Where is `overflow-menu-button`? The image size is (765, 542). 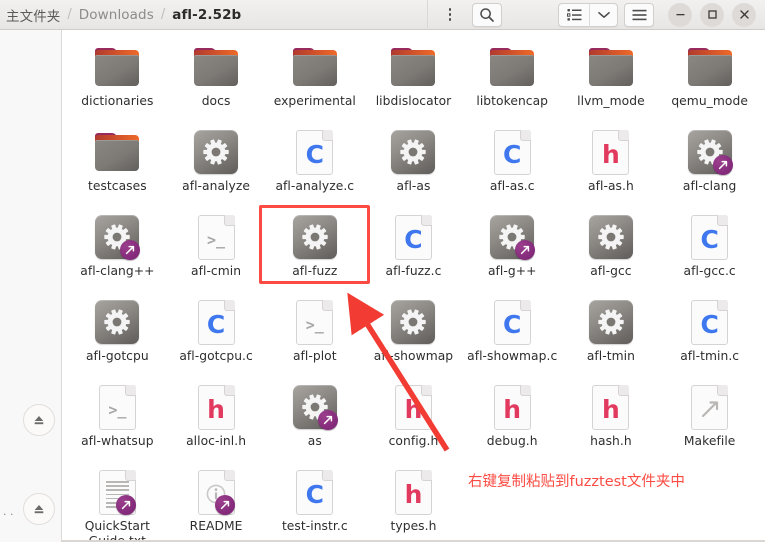
overflow-menu-button is located at coordinates (450, 15).